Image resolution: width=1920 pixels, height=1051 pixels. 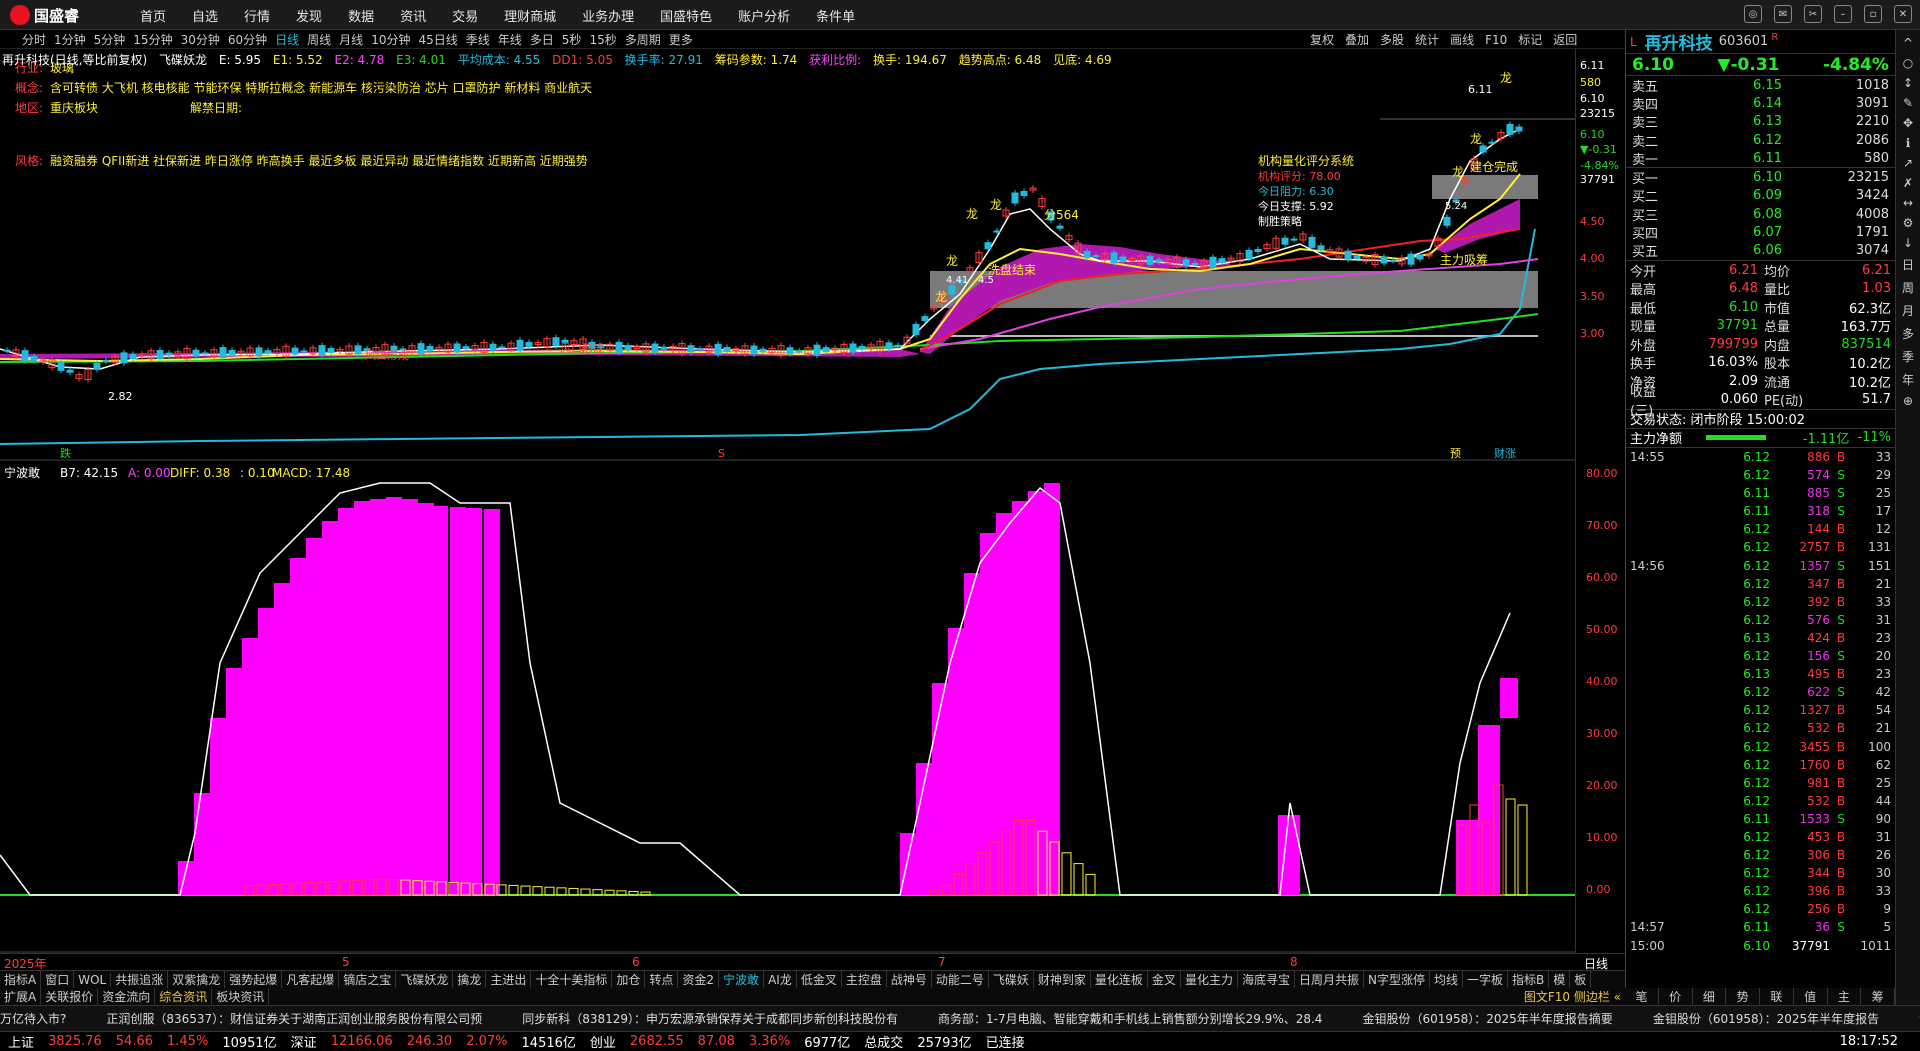 I want to click on ext-tab-3: 综合资讯, so click(x=184, y=996).